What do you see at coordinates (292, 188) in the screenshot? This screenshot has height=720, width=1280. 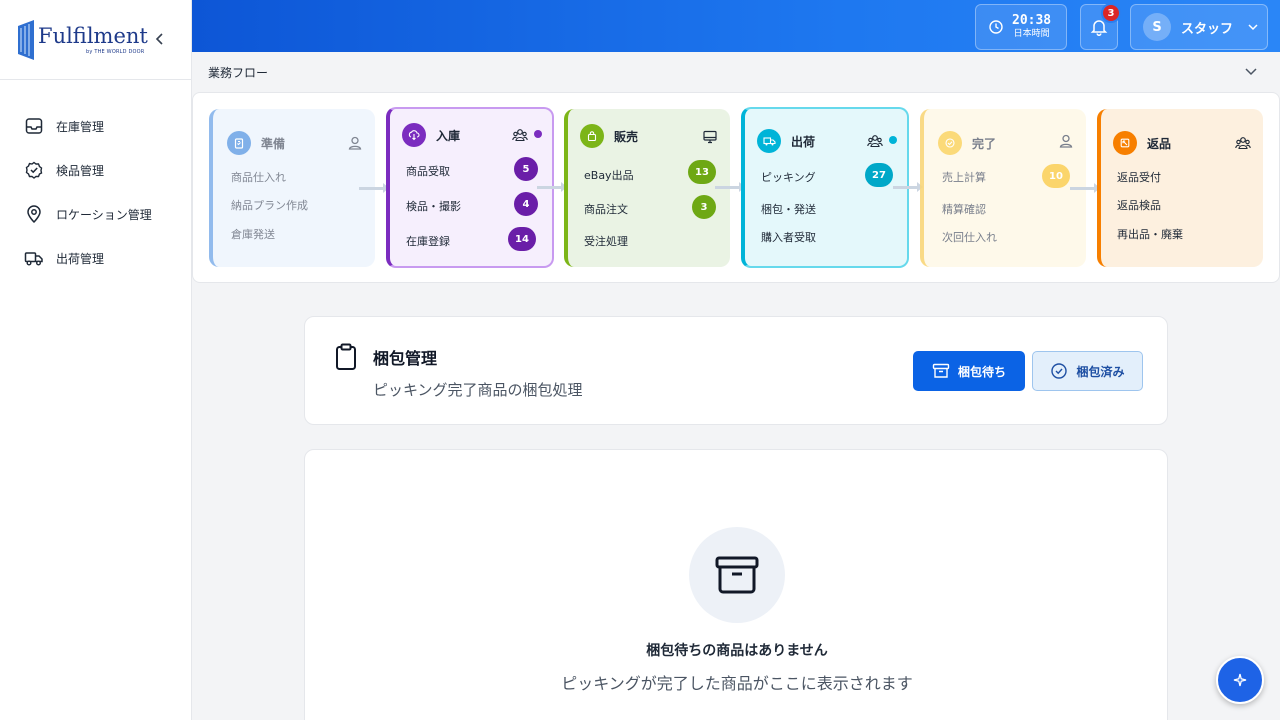 I see `flow-stage-preparation: 準備 商品仕入れ 納品プラン作成 倉庫発送` at bounding box center [292, 188].